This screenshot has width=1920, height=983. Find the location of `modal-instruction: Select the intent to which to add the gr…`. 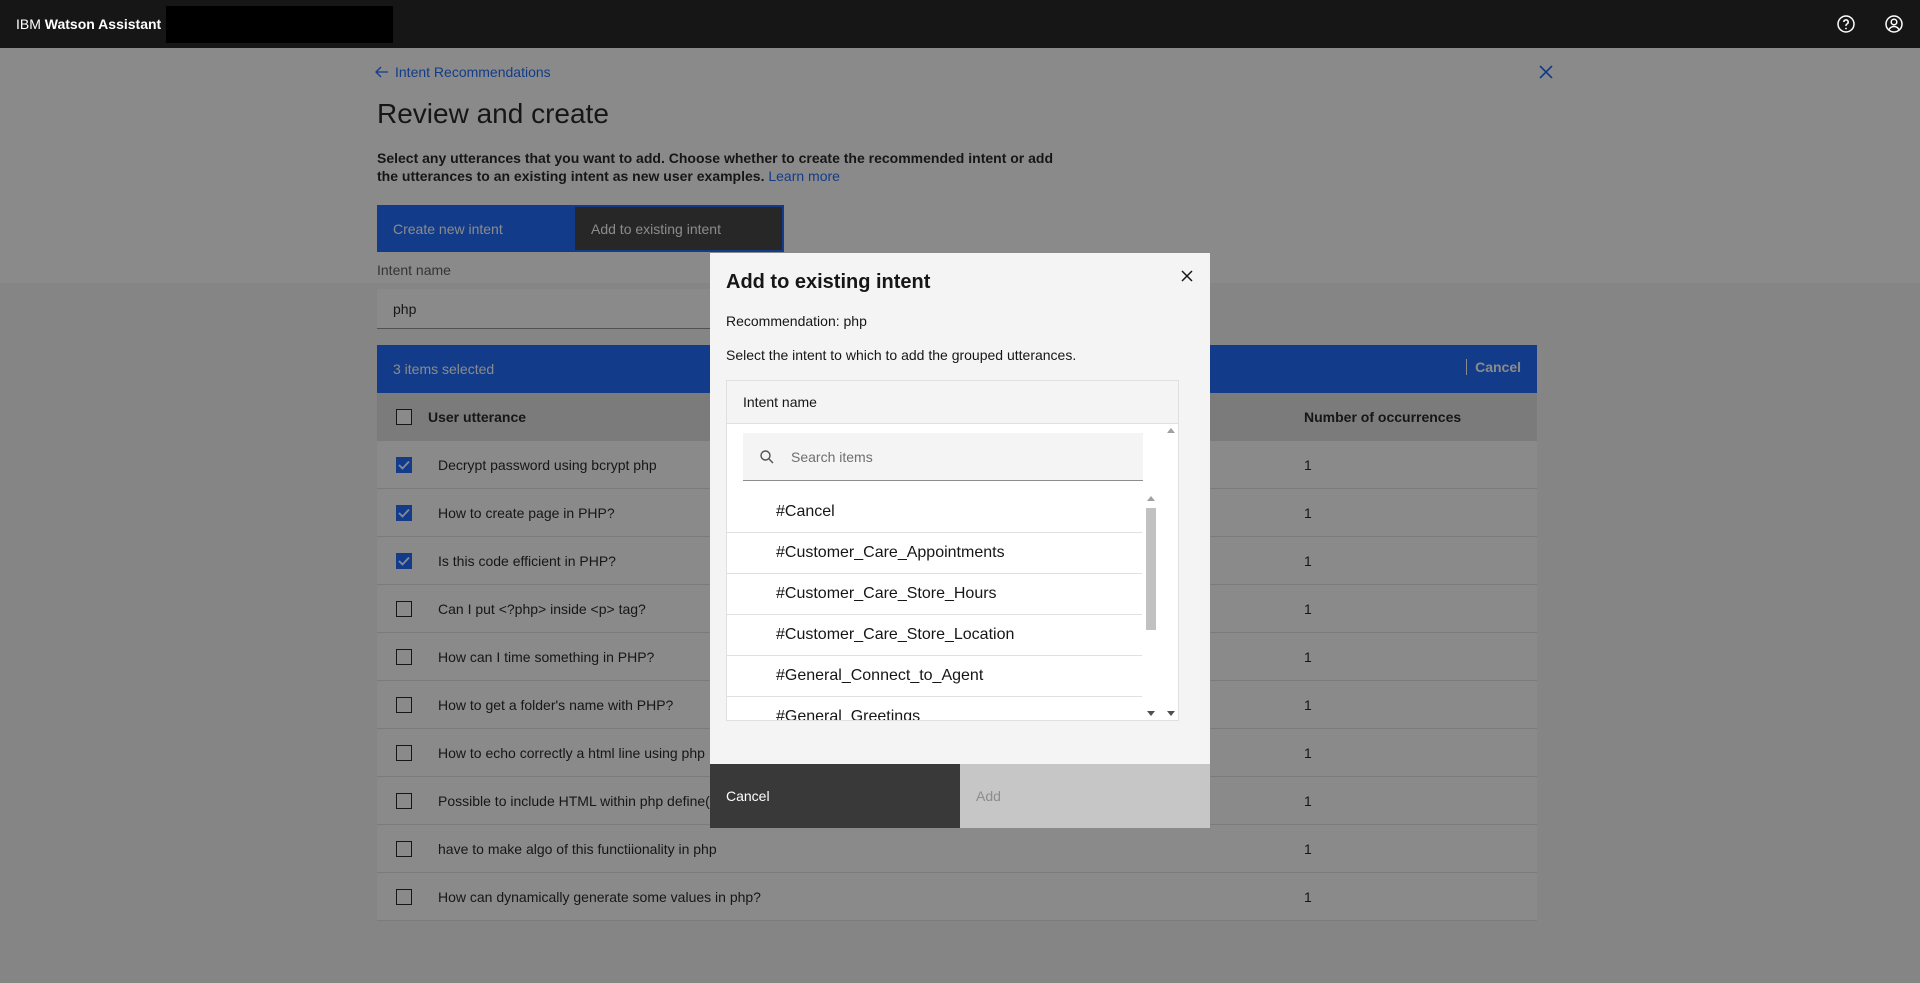

modal-instruction: Select the intent to which to add the gr… is located at coordinates (901, 355).